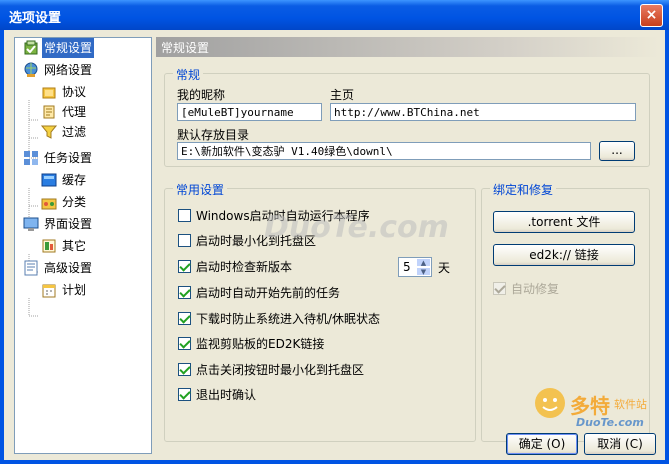  What do you see at coordinates (49, 93) in the screenshot?
I see `protocol-icon` at bounding box center [49, 93].